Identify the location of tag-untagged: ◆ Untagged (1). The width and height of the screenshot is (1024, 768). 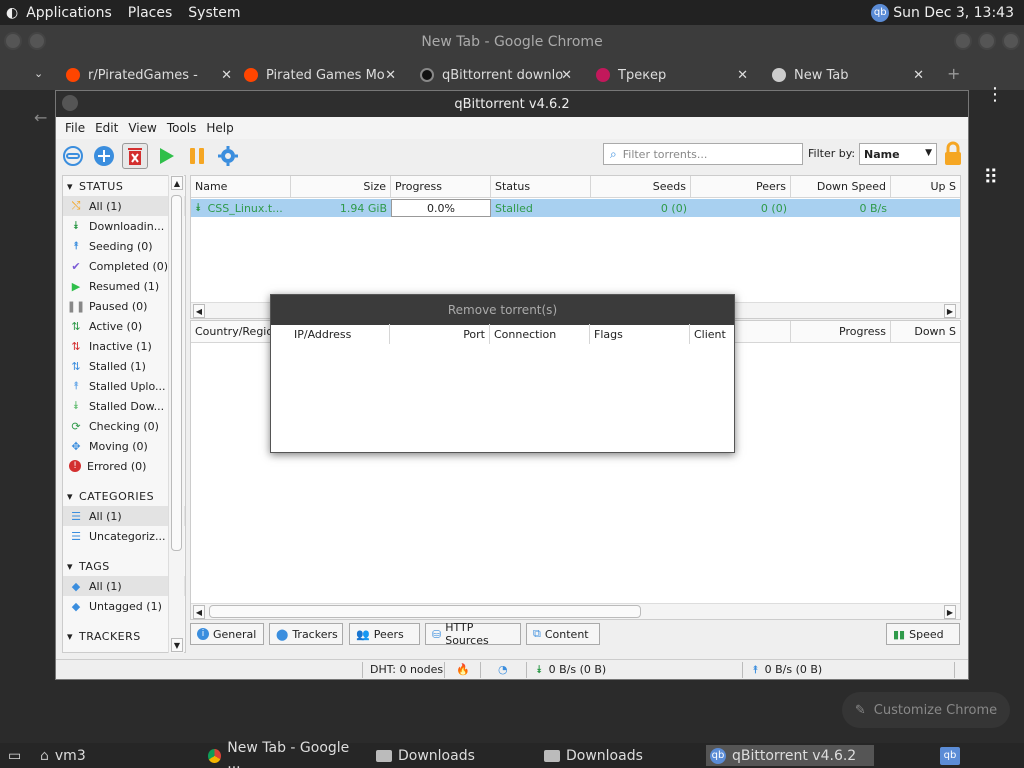
(124, 606).